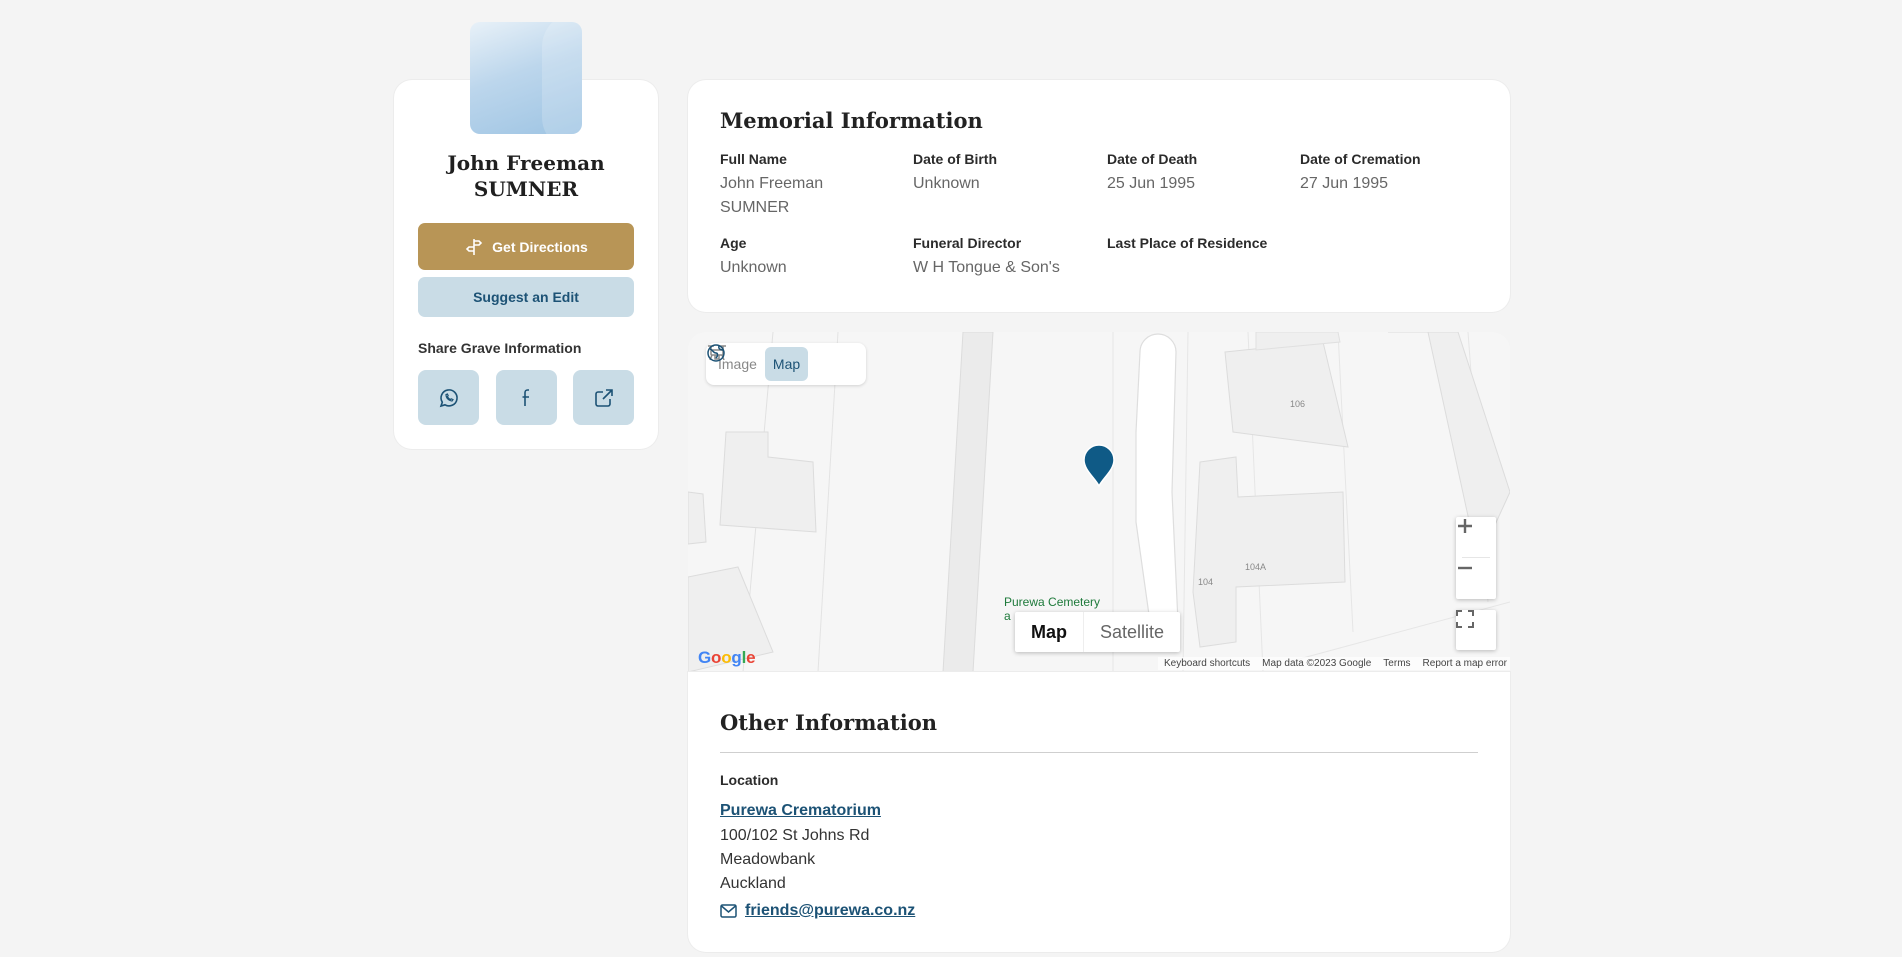 Image resolution: width=1902 pixels, height=957 pixels. I want to click on facebook-icon, so click(525, 397).